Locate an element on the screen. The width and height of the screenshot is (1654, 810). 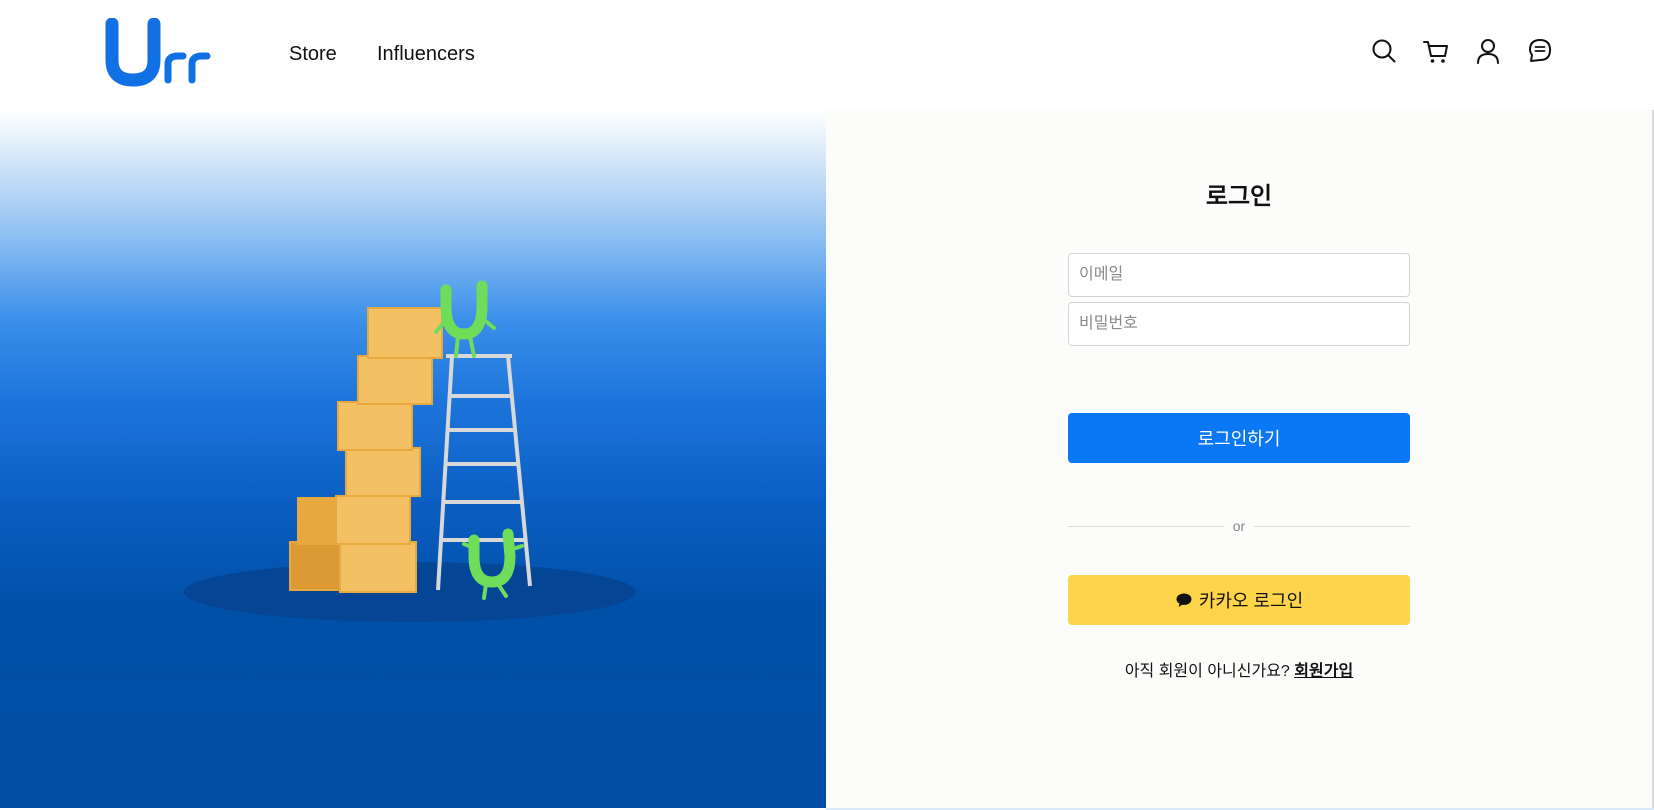
divider-line-left is located at coordinates (1146, 526).